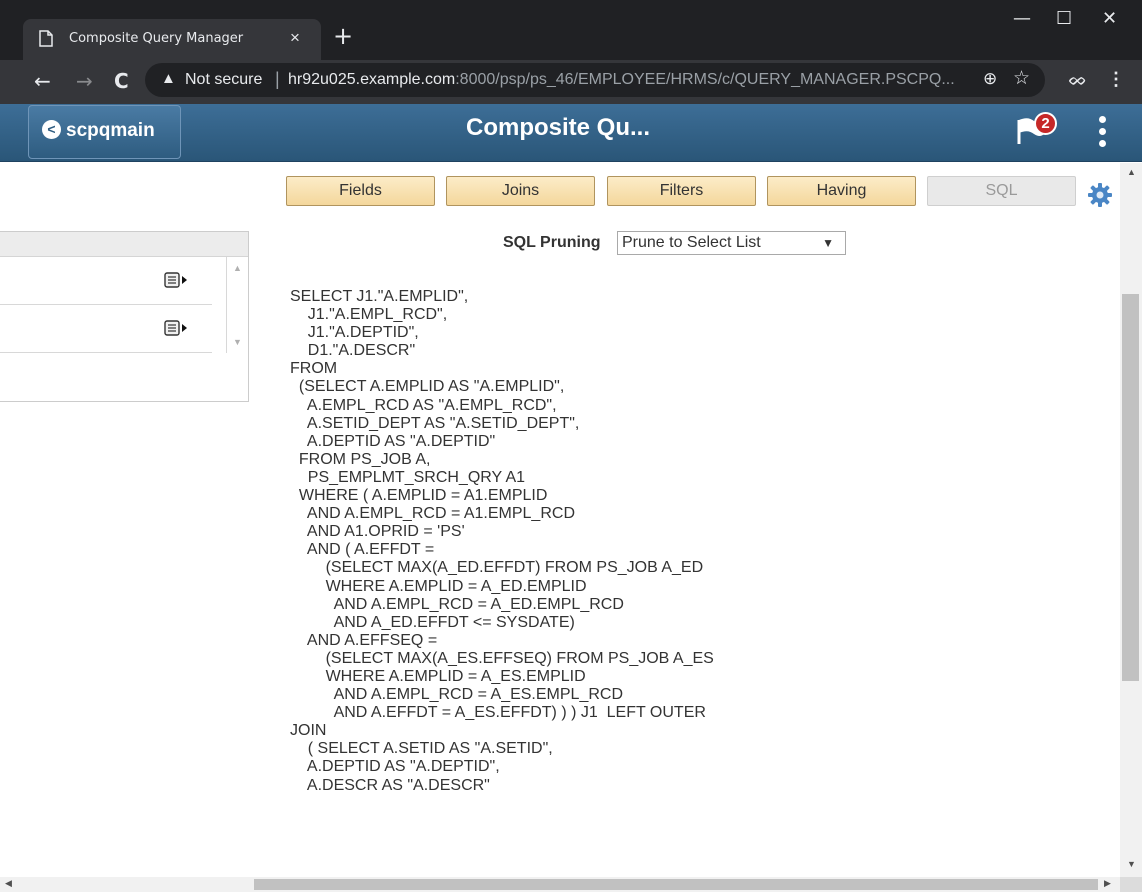 The height and width of the screenshot is (892, 1142). I want to click on app-header: < scpqmain Composite Qu... 2, so click(571, 133).